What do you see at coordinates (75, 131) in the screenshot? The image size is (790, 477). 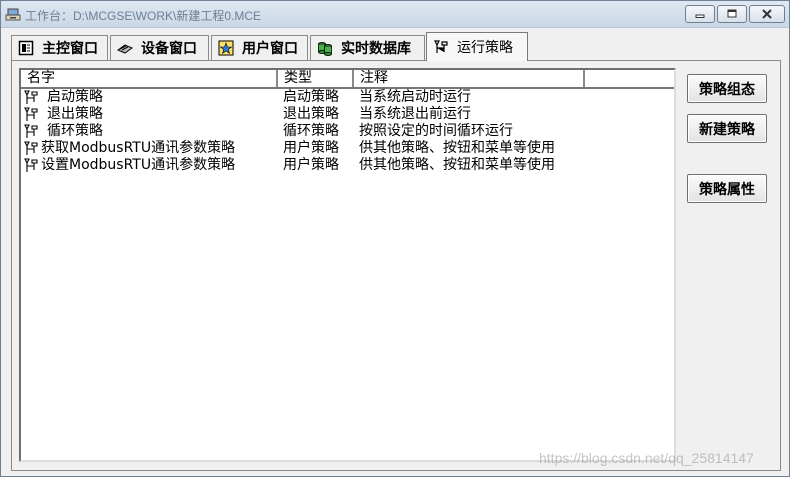 I see `strategy-name: 循环策略` at bounding box center [75, 131].